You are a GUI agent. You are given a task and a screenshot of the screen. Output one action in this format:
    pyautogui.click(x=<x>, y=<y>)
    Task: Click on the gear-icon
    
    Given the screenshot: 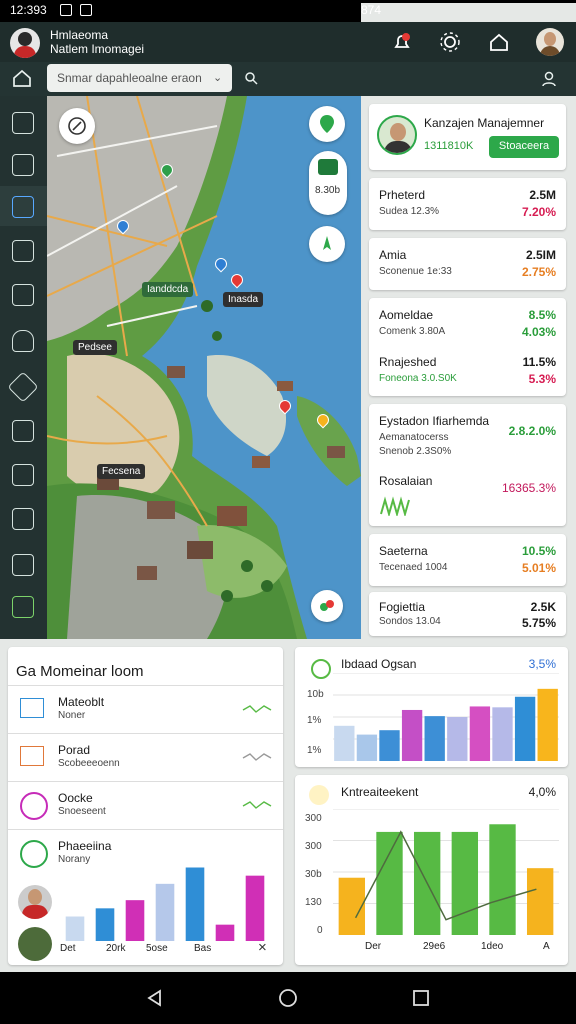 What is the action you would take?
    pyautogui.click(x=23, y=295)
    